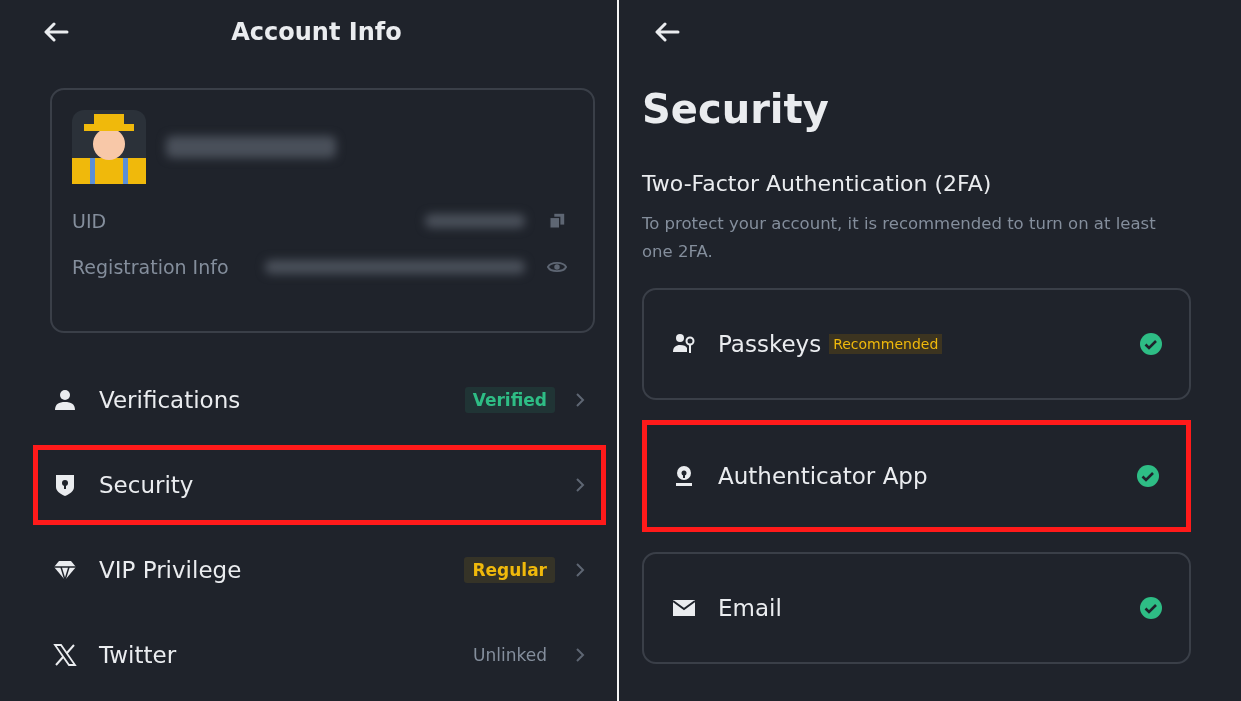  I want to click on method-card: Authenticator App, so click(916, 476).